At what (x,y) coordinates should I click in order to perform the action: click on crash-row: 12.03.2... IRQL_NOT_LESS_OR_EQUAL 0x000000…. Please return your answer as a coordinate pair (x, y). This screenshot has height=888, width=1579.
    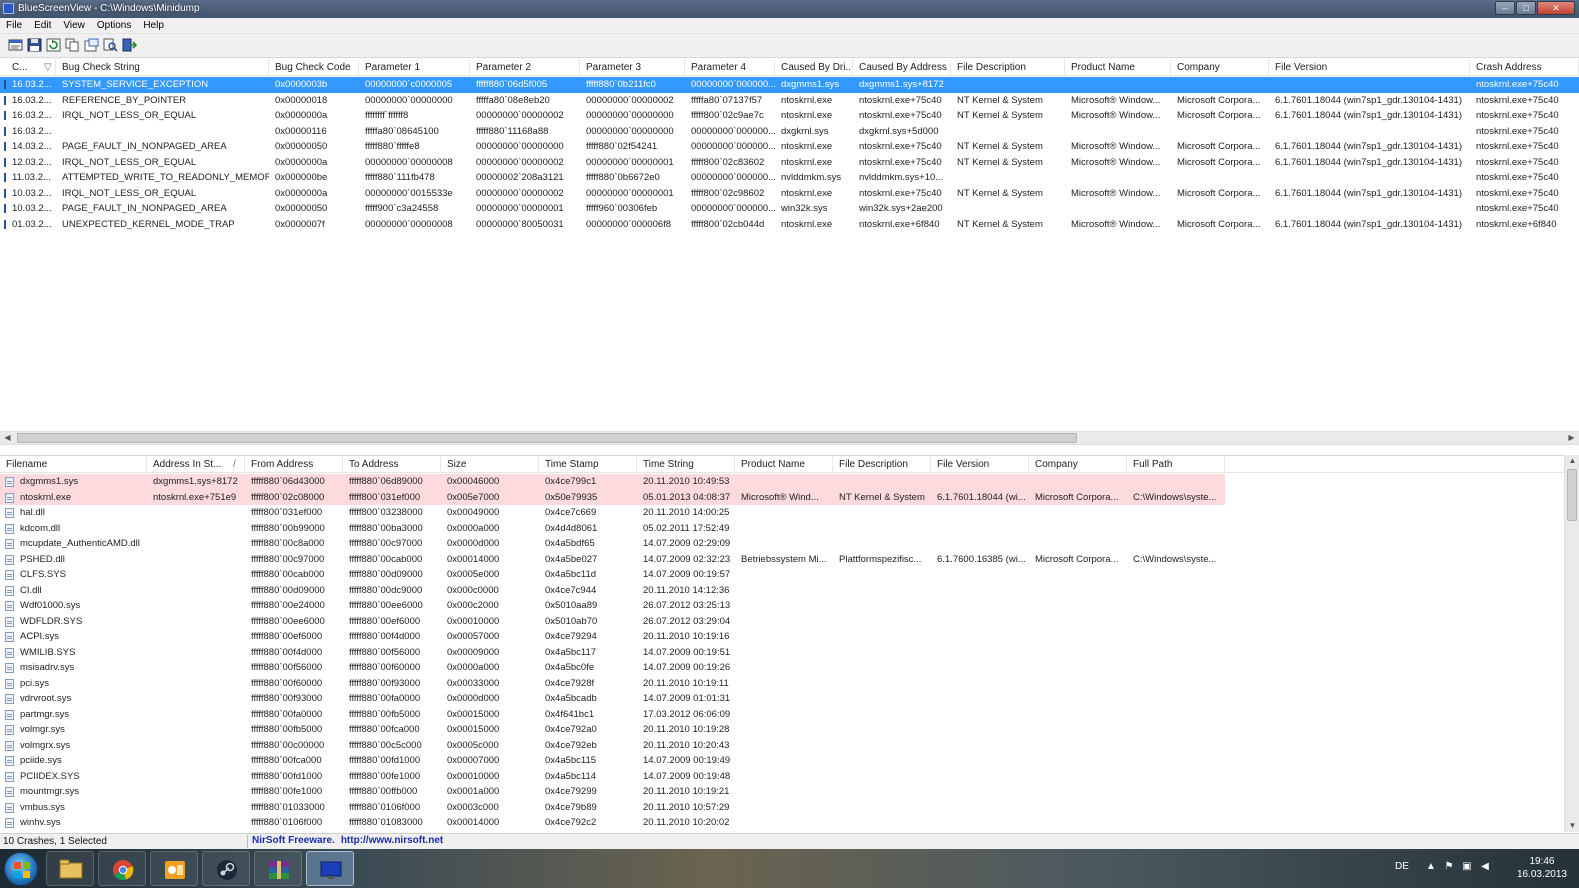
    Looking at the image, I should click on (789, 163).